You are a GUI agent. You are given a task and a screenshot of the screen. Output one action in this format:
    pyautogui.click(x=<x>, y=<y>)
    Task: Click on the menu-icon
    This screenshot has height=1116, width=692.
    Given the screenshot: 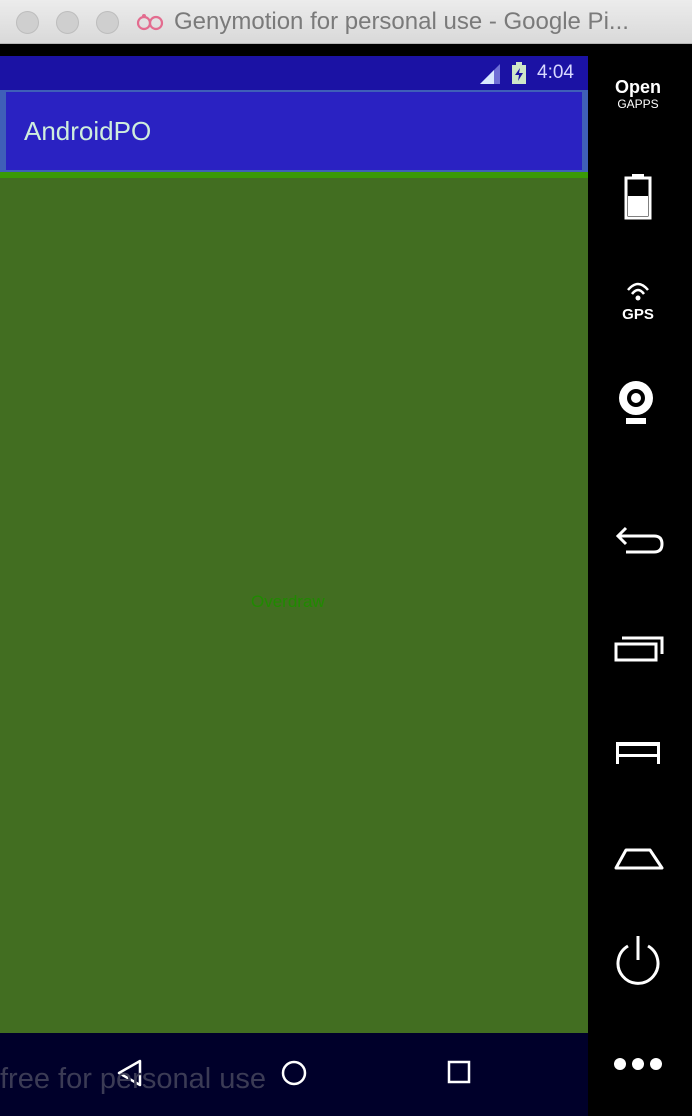 What is the action you would take?
    pyautogui.click(x=638, y=760)
    